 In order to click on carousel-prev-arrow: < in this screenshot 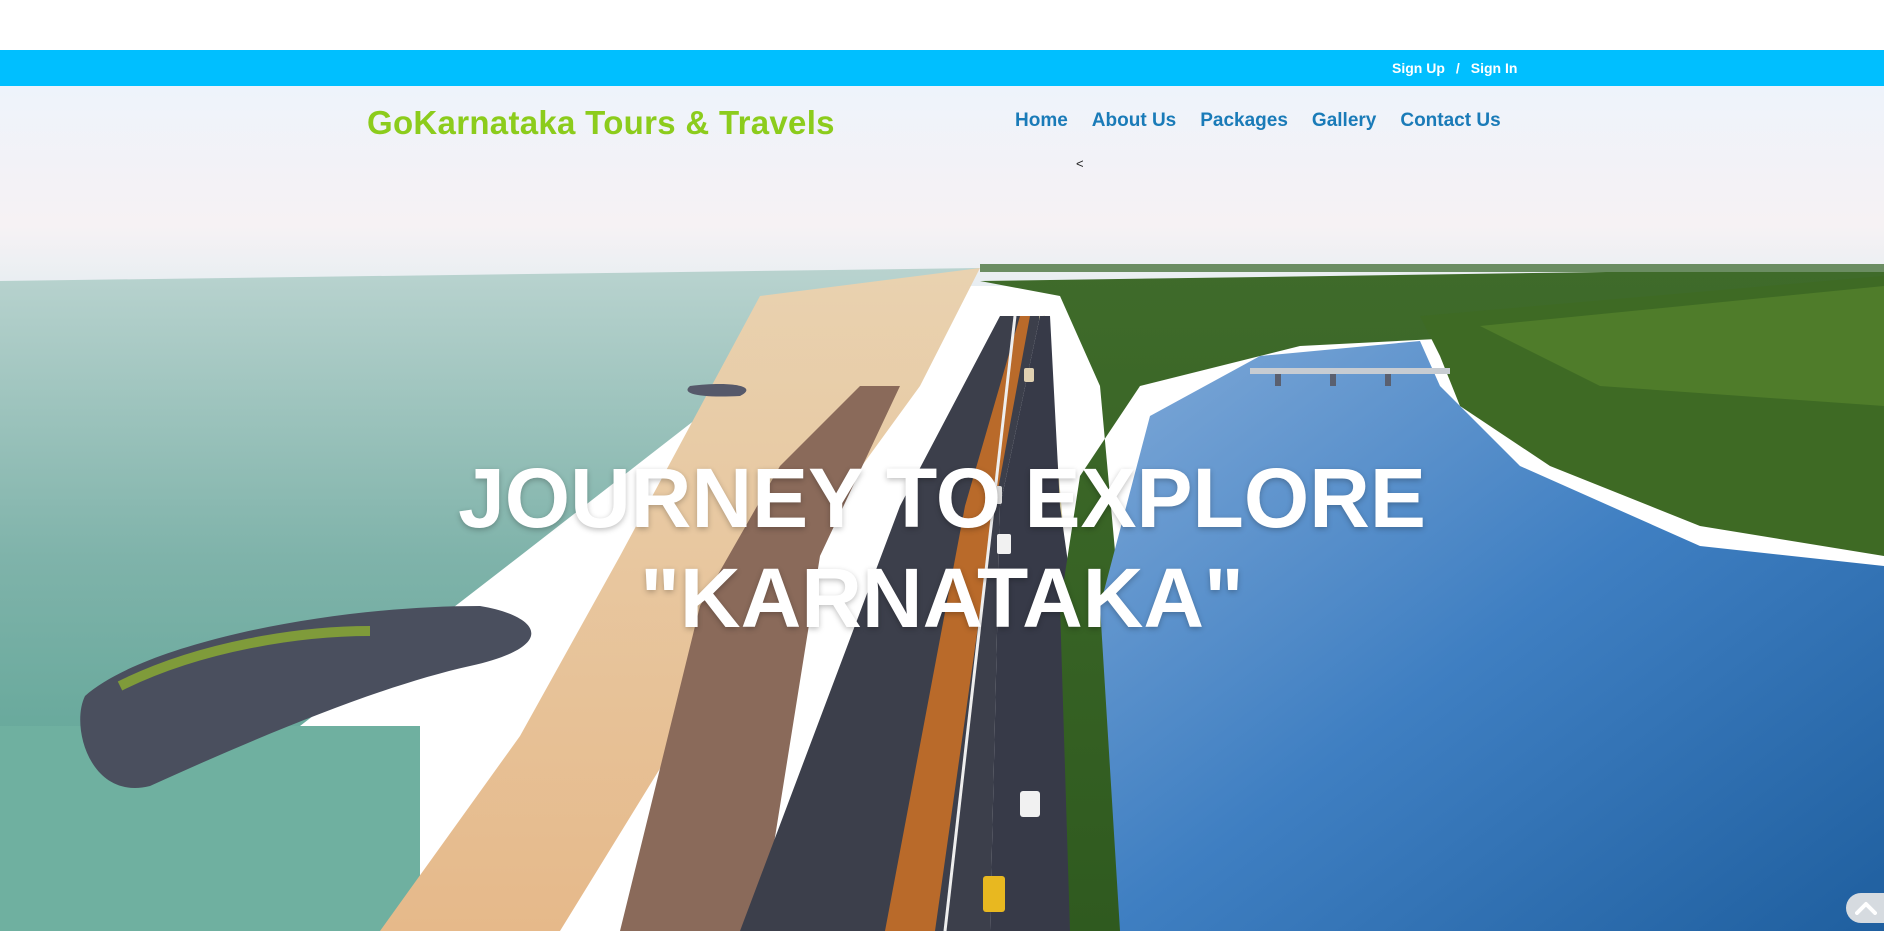, I will do `click(1080, 163)`.